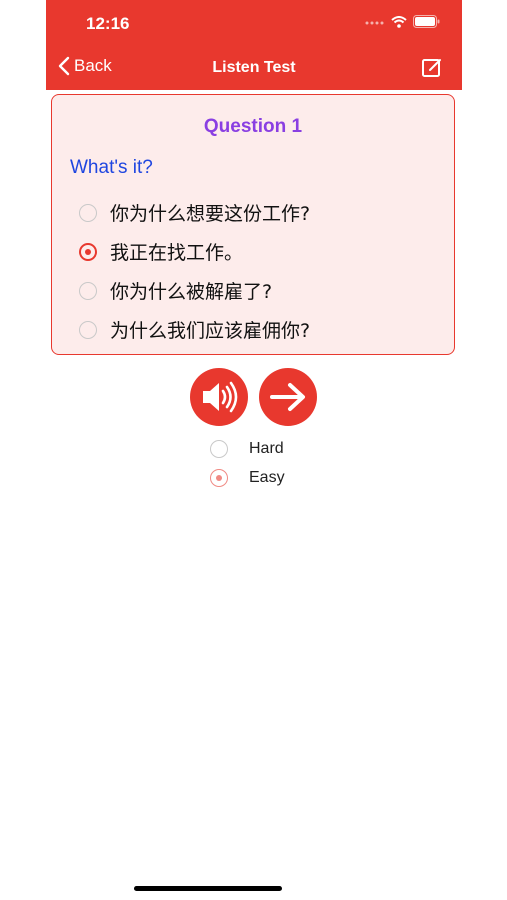 The image size is (507, 900). I want to click on speaker-icon, so click(220, 397).